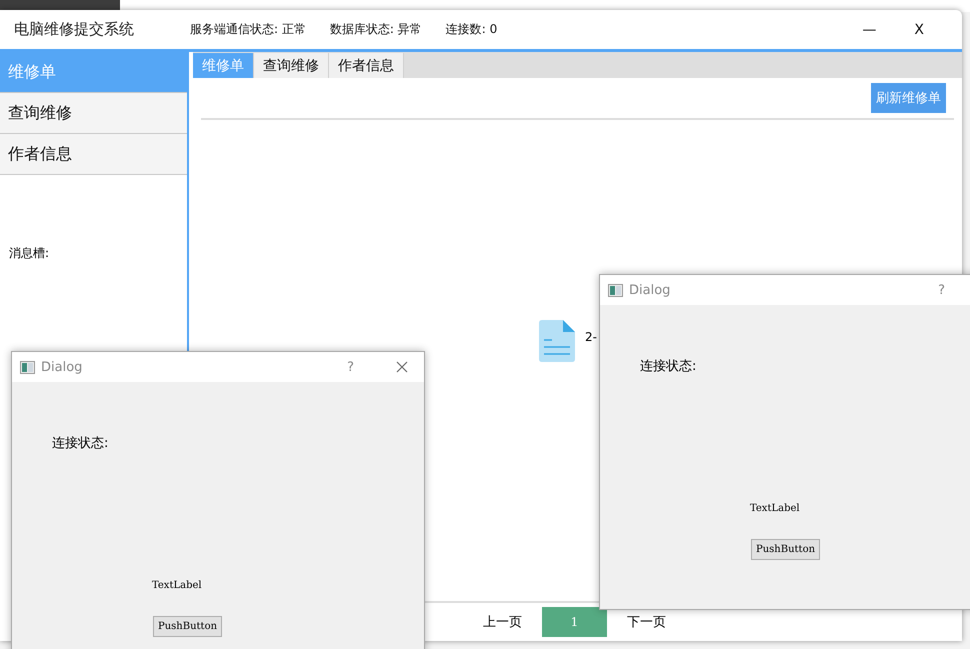 The image size is (970, 649). What do you see at coordinates (646, 622) in the screenshot?
I see `next-page-link: 下一页` at bounding box center [646, 622].